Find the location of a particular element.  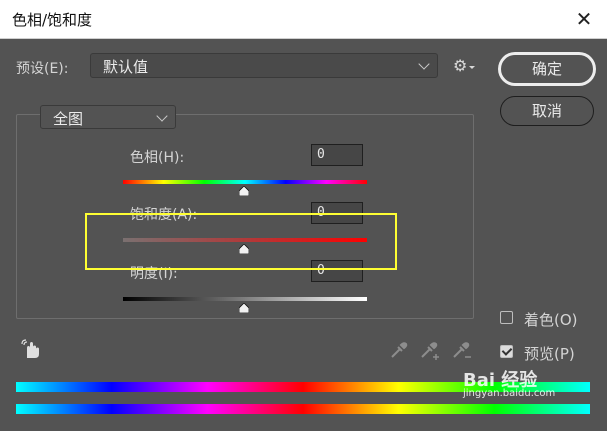

hue-slider-thumb is located at coordinates (244, 191).